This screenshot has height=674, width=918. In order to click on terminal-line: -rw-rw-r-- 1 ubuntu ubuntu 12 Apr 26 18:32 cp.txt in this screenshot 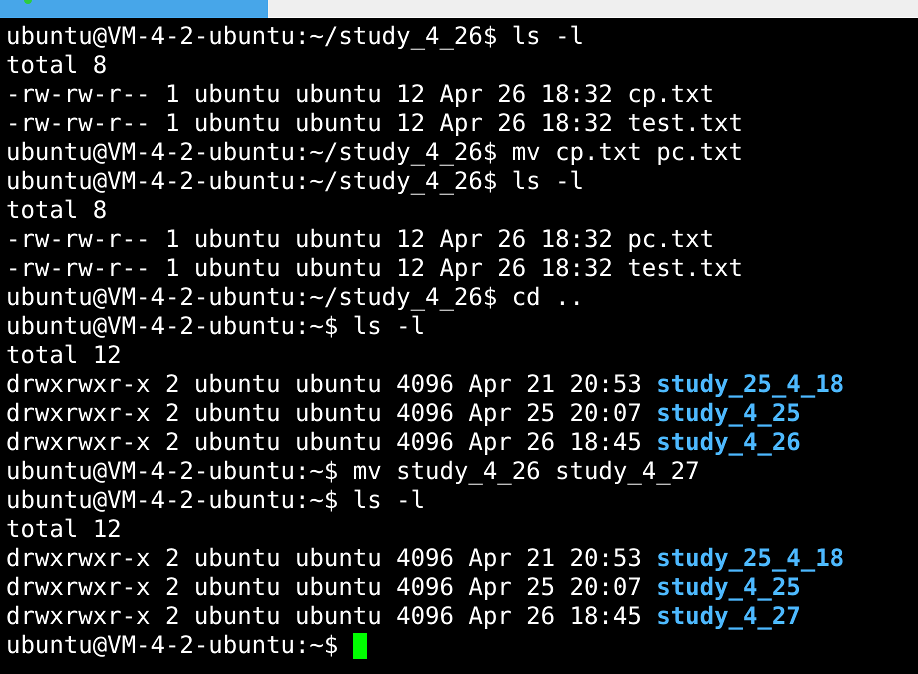, I will do `click(360, 94)`.